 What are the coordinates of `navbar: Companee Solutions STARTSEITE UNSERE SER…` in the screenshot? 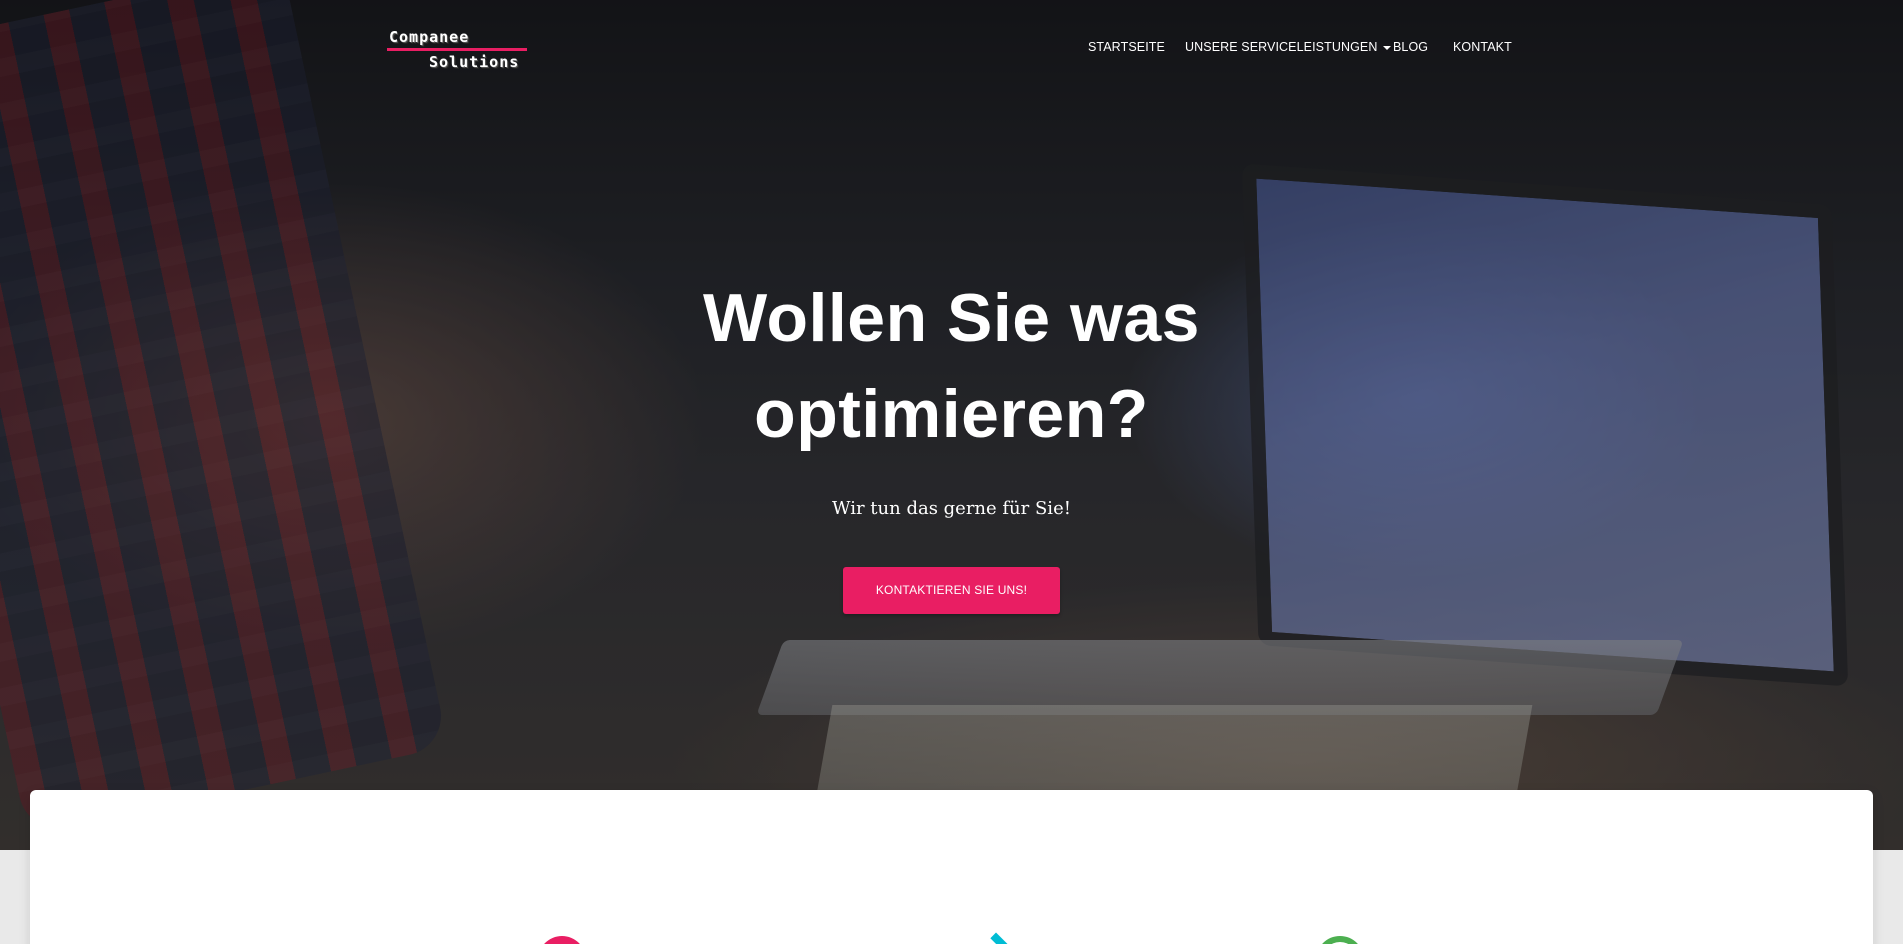 It's located at (951, 50).